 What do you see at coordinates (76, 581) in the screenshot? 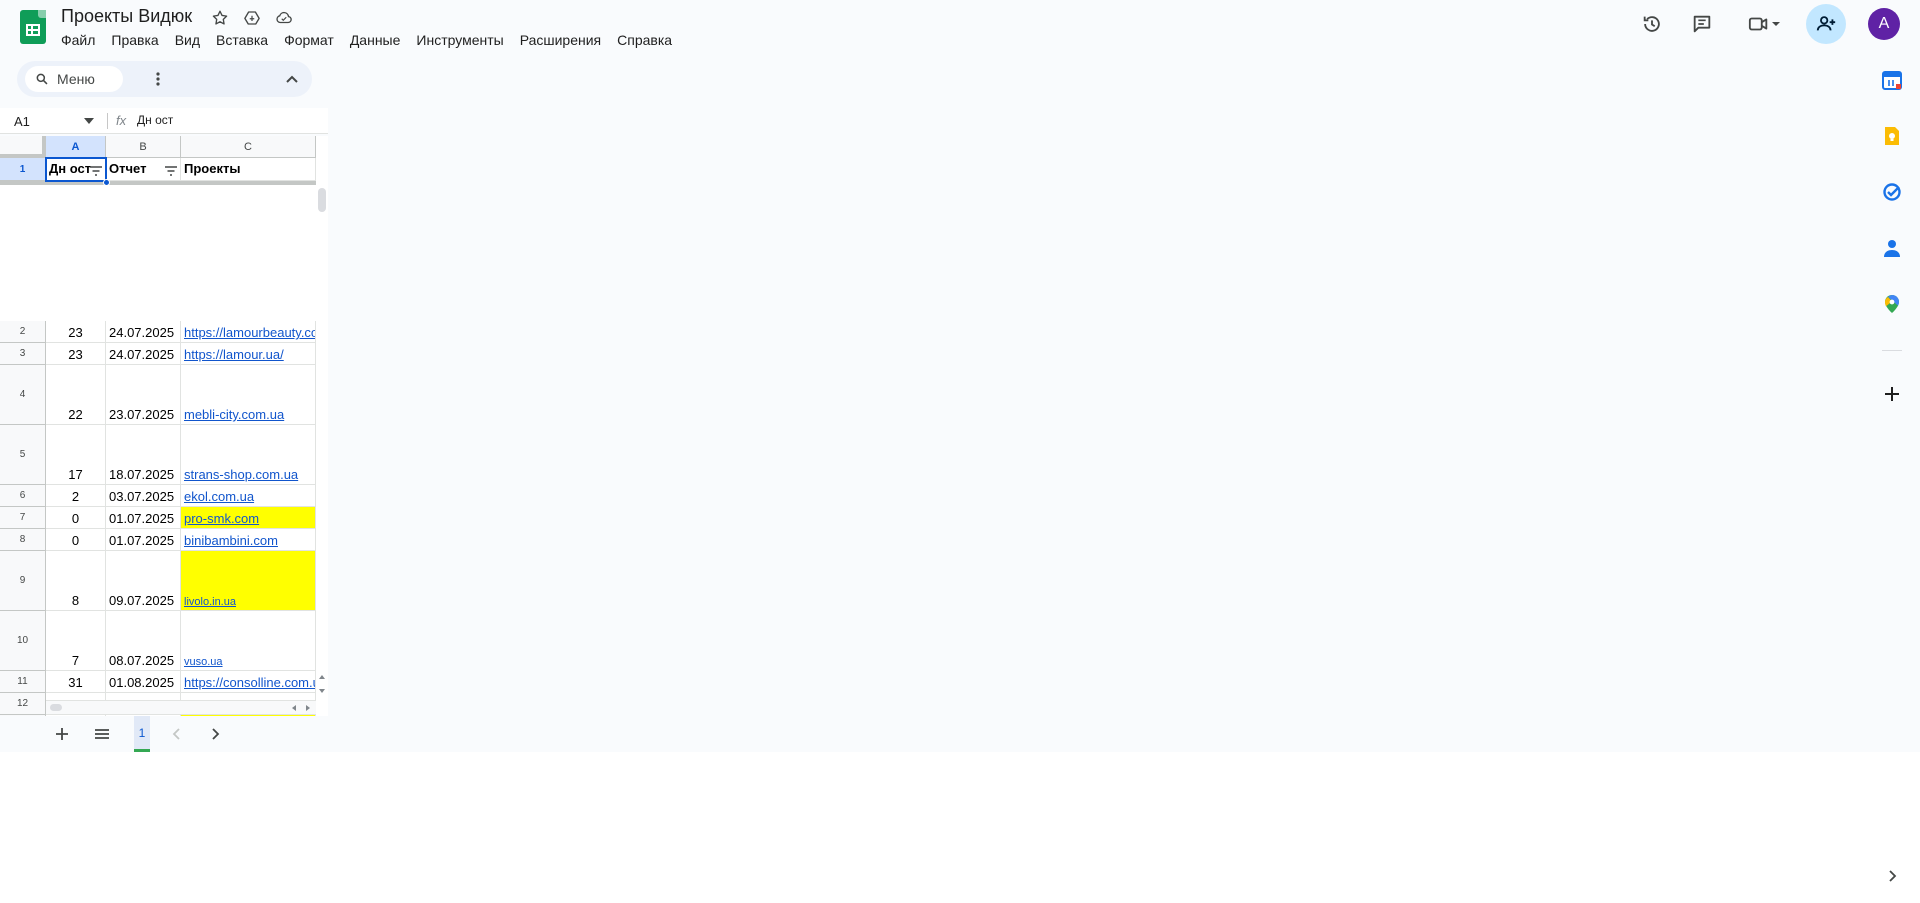
I see `cell-days-left: 8` at bounding box center [76, 581].